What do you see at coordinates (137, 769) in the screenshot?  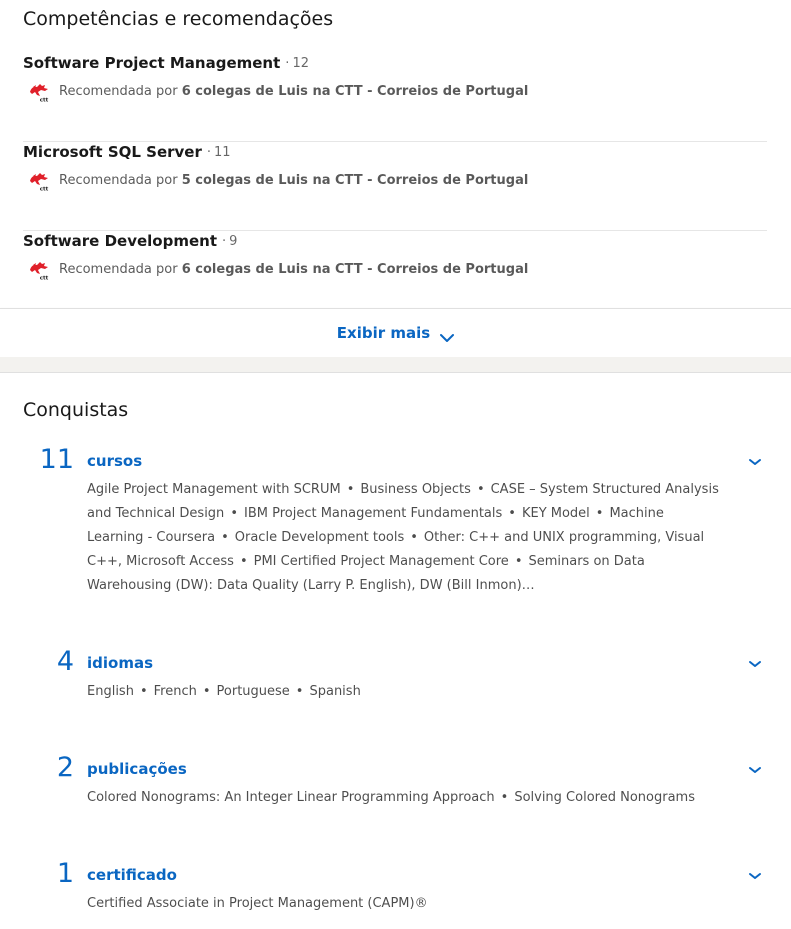 I see `accomplishment-title: publicações` at bounding box center [137, 769].